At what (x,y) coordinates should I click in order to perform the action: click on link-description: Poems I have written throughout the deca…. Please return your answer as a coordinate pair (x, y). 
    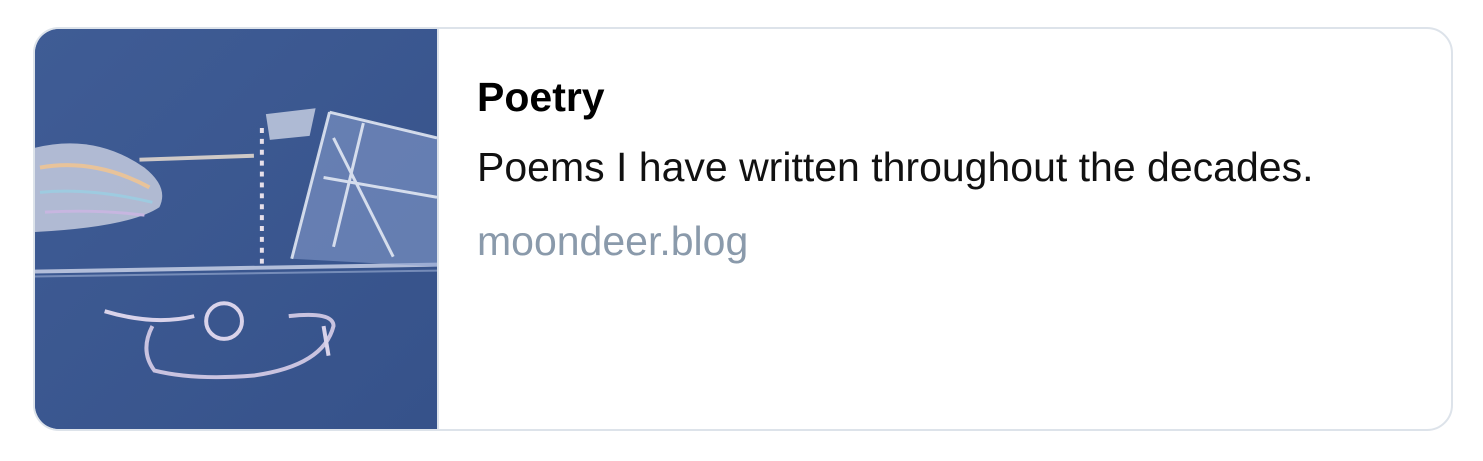
    Looking at the image, I should click on (895, 167).